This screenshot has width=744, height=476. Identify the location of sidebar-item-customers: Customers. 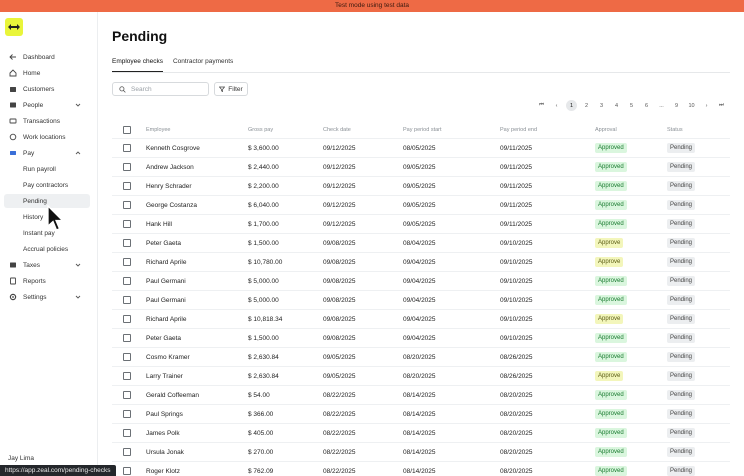
(47, 89).